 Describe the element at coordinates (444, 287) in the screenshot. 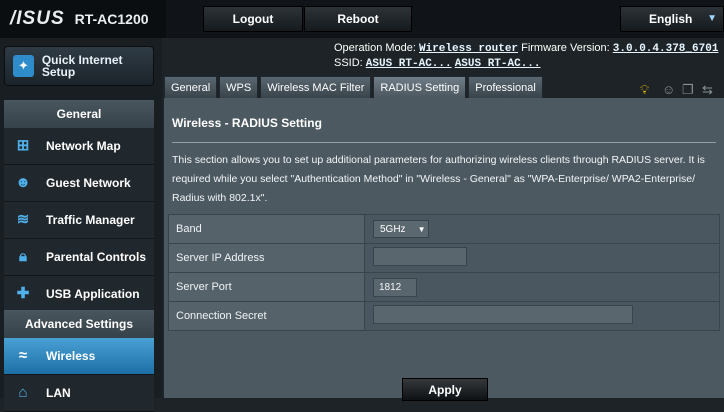

I see `table-row: Server Port 1812` at that location.